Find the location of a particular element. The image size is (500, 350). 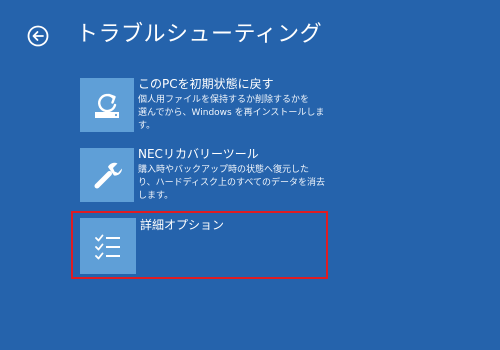

page-title: トラブルシューティング is located at coordinates (199, 34).